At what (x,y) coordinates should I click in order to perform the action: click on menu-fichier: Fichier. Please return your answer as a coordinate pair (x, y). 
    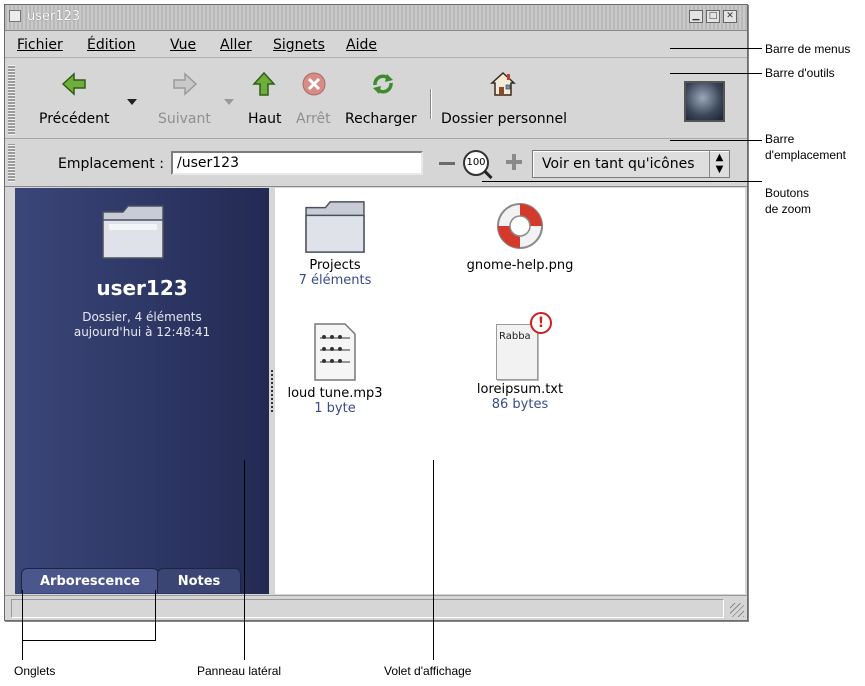
    Looking at the image, I should click on (40, 45).